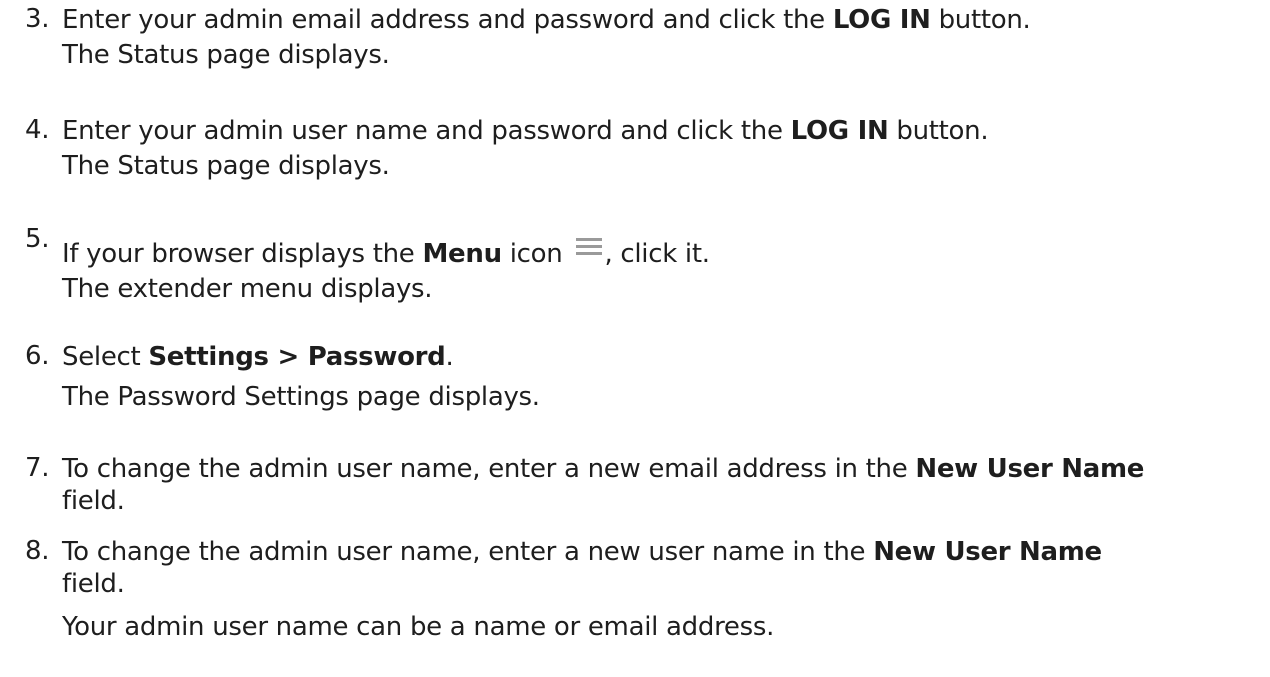 The width and height of the screenshot is (1270, 677). I want to click on ui-term-settings-password: Settings > Password, so click(297, 357).